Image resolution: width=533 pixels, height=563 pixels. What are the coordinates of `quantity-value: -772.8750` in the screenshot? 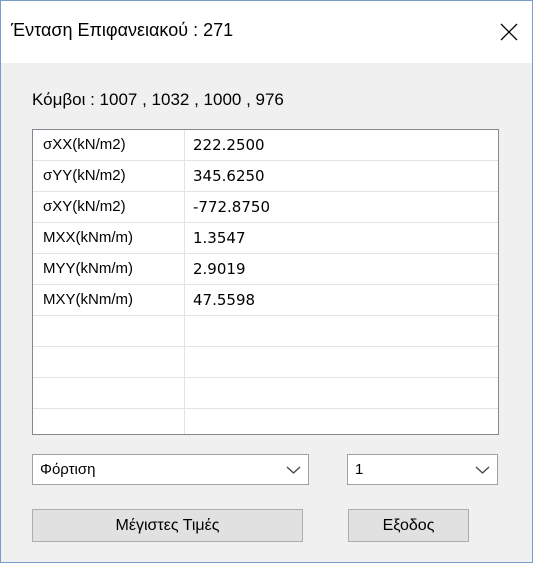 It's located at (231, 207).